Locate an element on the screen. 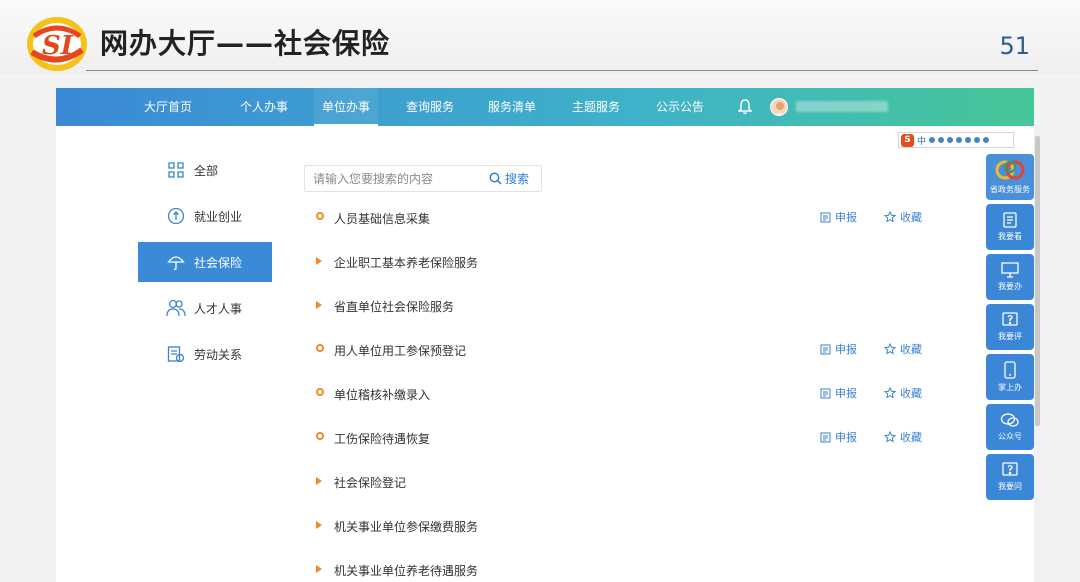  provincial-service-button: 省政务服务 is located at coordinates (1010, 177).